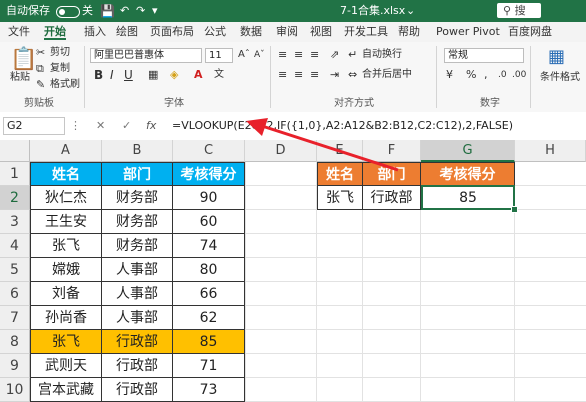  I want to click on autosave-toggle, so click(68, 12).